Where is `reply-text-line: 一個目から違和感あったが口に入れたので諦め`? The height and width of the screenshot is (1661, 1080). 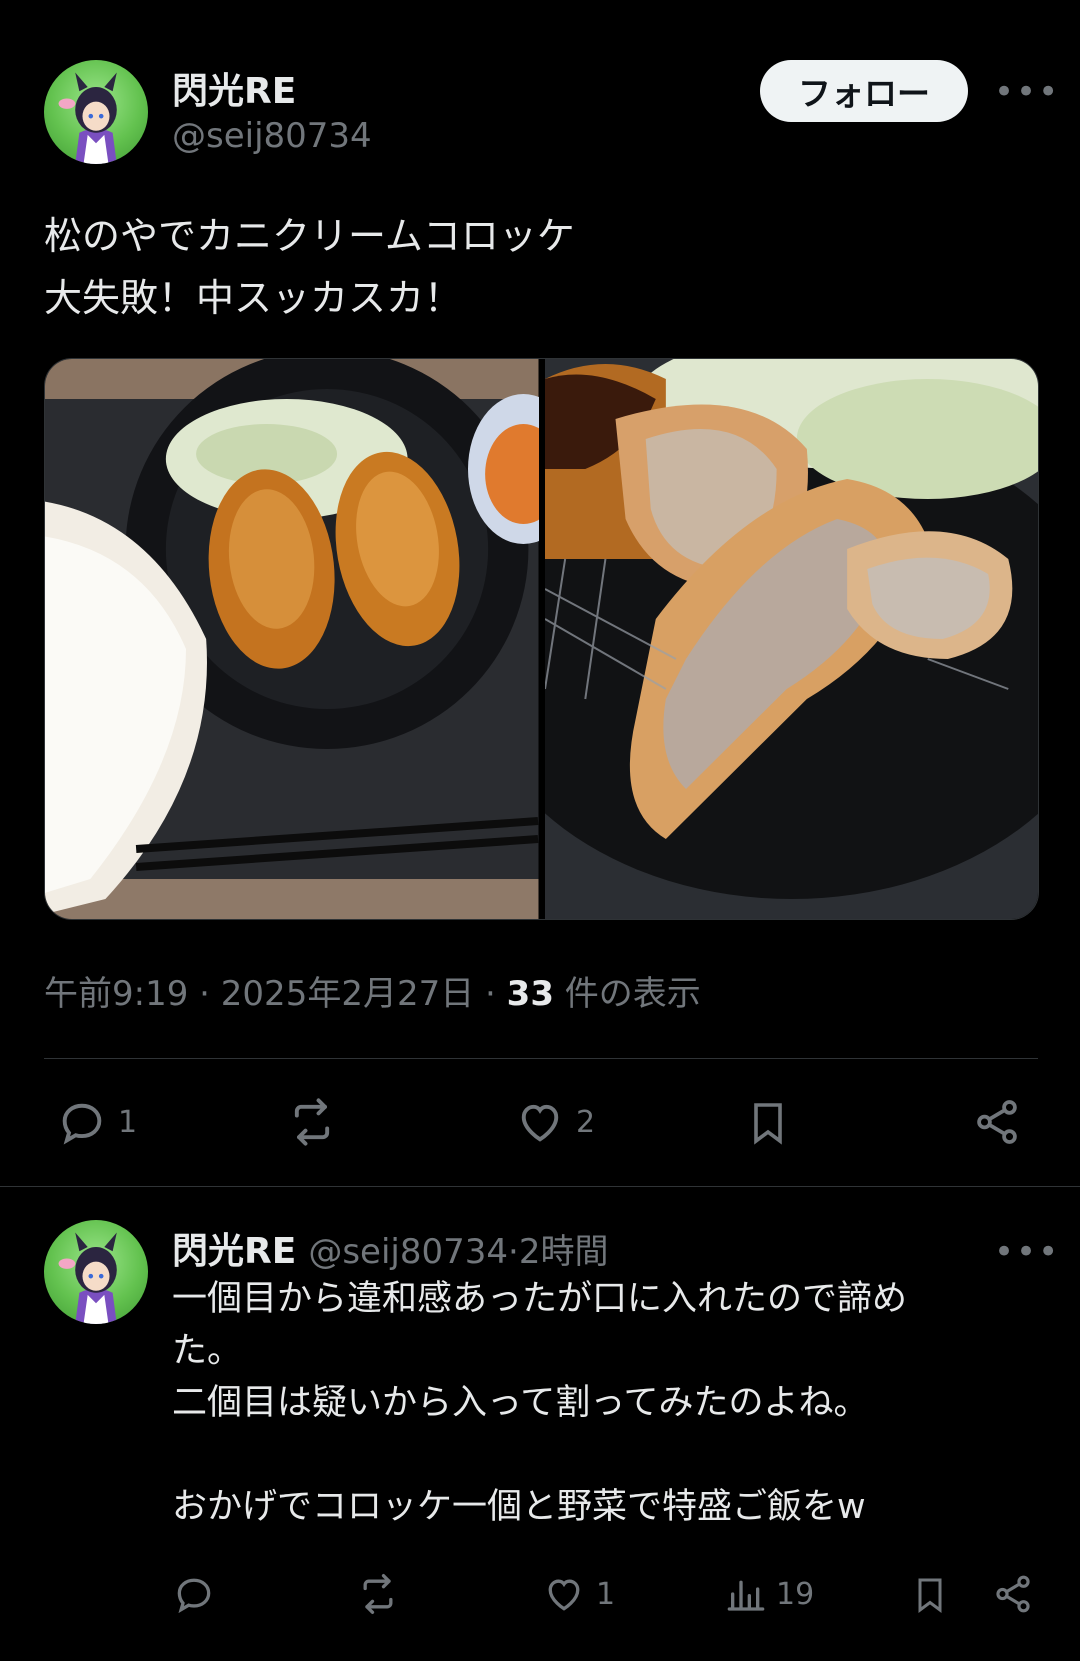 reply-text-line: 一個目から違和感あったが口に入れたので諦め is located at coordinates (540, 1299).